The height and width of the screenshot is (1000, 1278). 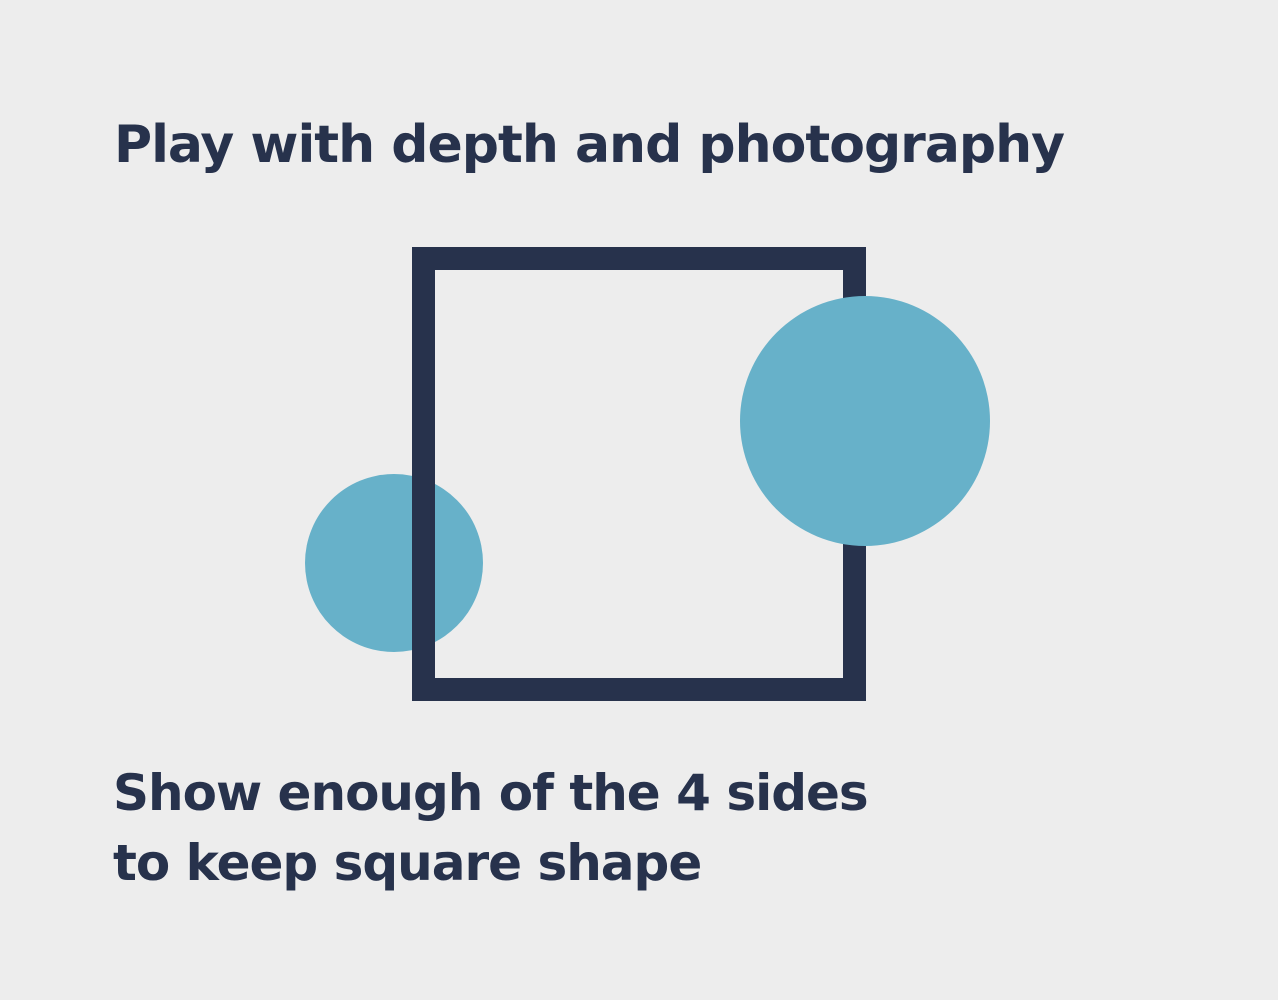 I want to click on caption-line-2: to keep square shape, so click(x=407, y=863).